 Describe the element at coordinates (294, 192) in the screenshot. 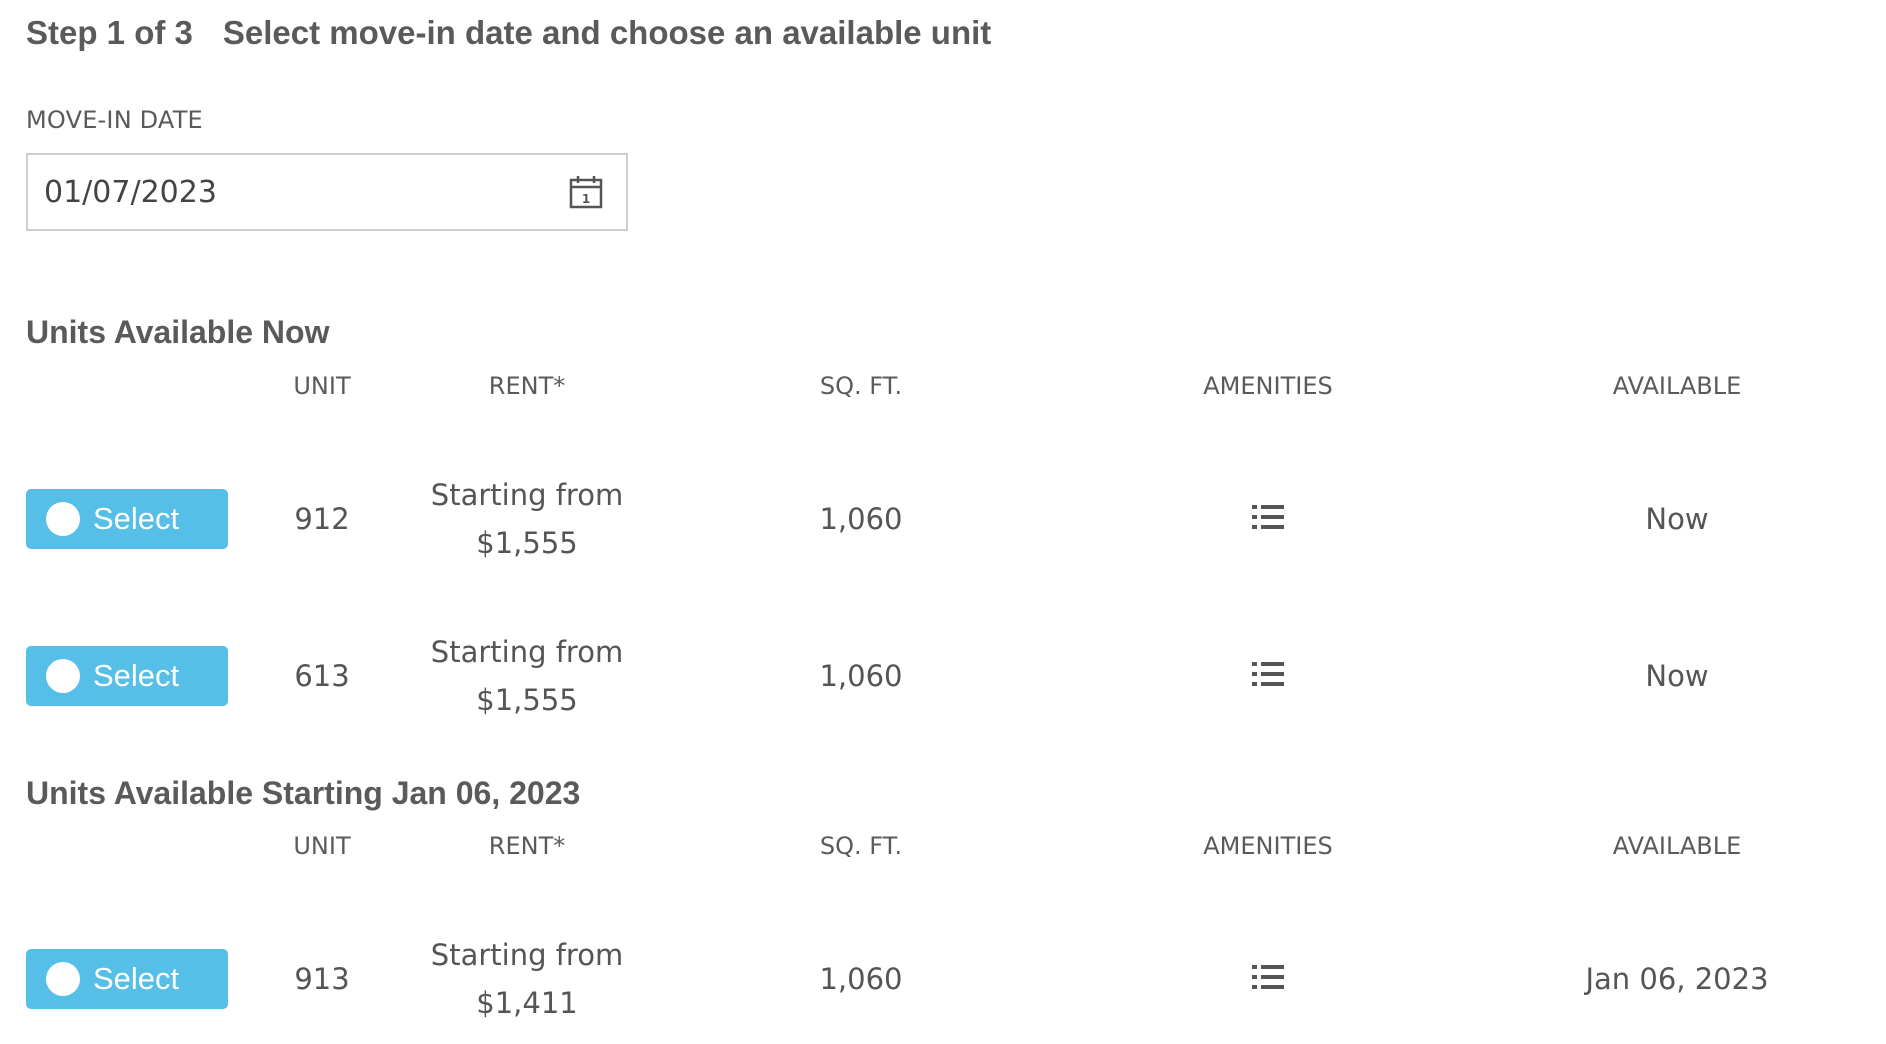

I see `move-in-date-input` at that location.